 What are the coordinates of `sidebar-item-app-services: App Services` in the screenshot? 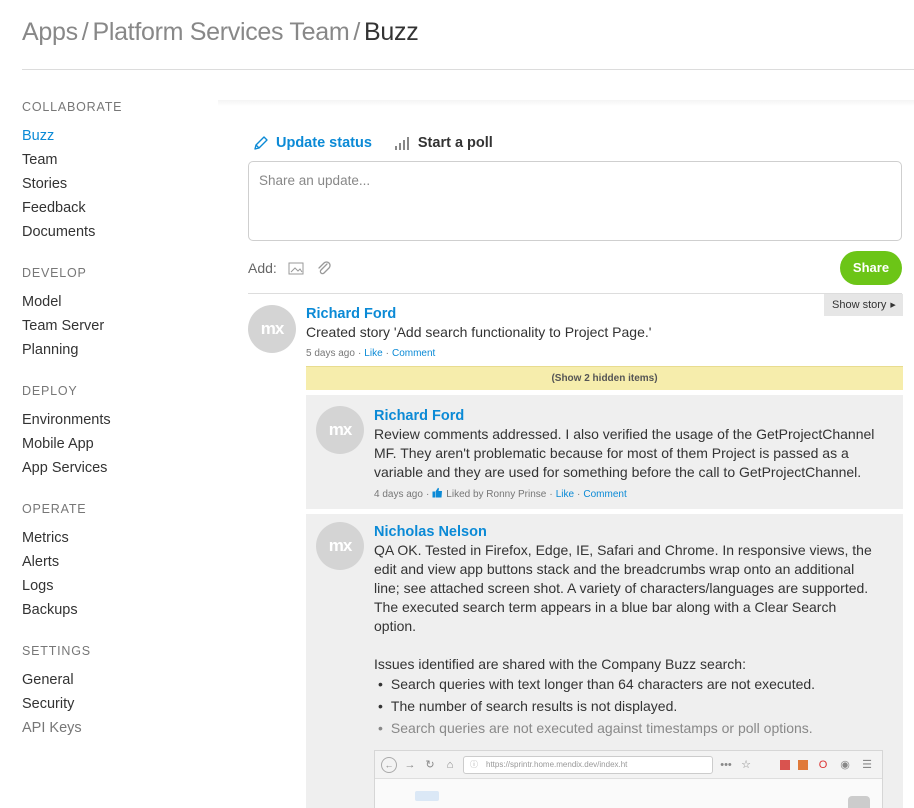 It's located at (112, 468).